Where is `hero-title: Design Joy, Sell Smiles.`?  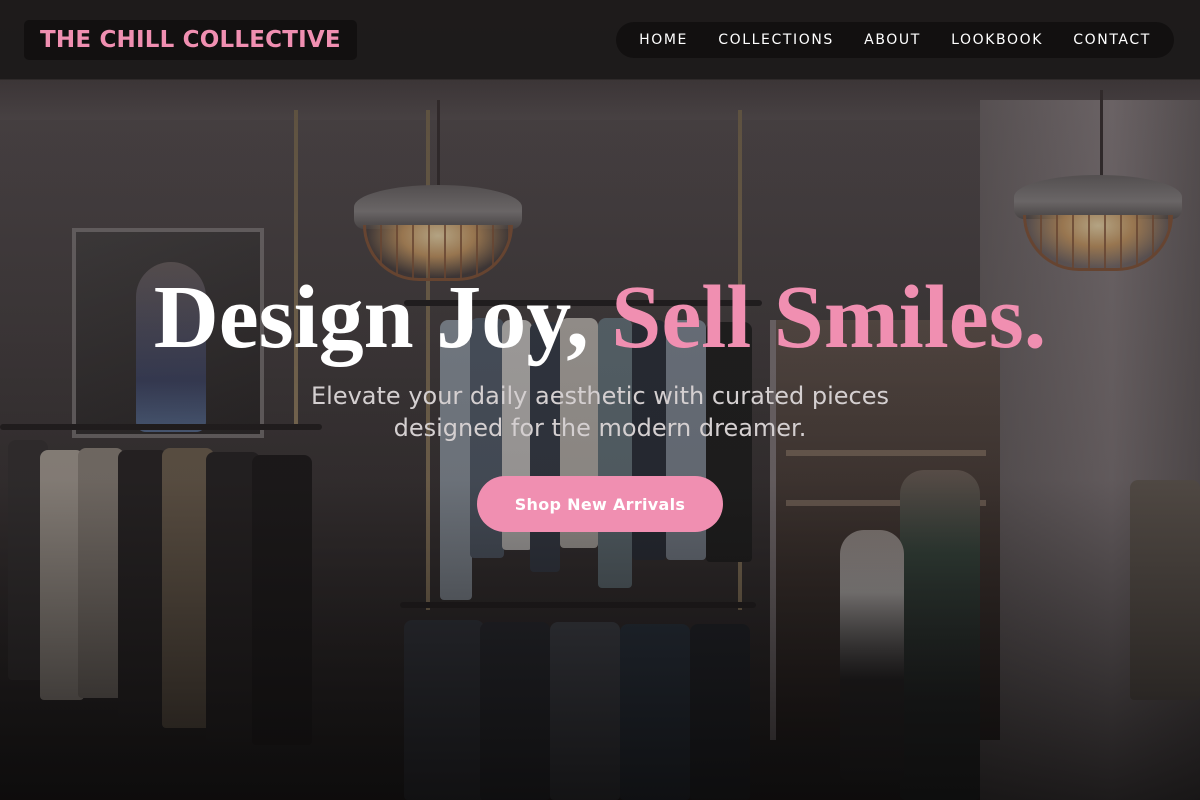 hero-title: Design Joy, Sell Smiles. is located at coordinates (600, 318).